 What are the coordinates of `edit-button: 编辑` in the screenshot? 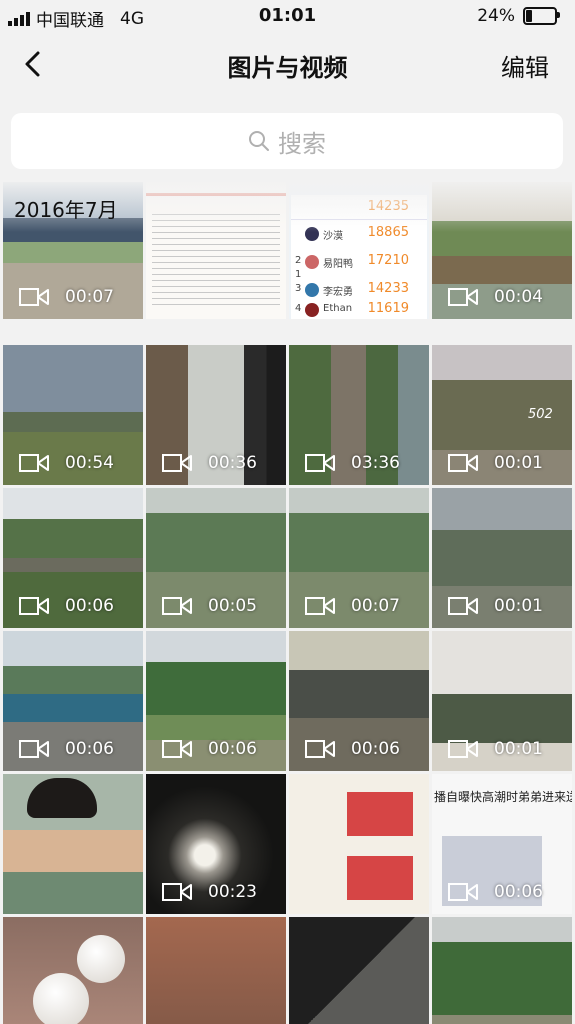 It's located at (525, 65).